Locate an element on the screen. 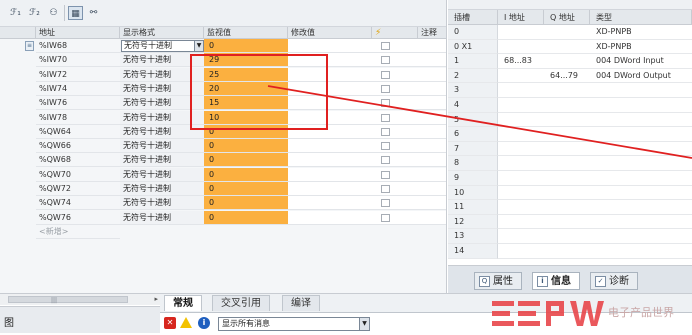  device-row: 0 X1 XD-PNPB is located at coordinates (570, 47).